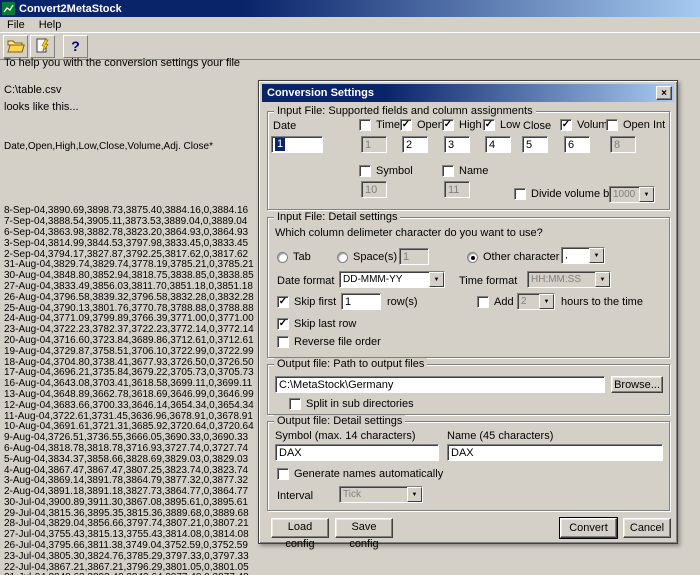 Image resolution: width=700 pixels, height=575 pixels. I want to click on dialog-close-button: ×, so click(664, 93).